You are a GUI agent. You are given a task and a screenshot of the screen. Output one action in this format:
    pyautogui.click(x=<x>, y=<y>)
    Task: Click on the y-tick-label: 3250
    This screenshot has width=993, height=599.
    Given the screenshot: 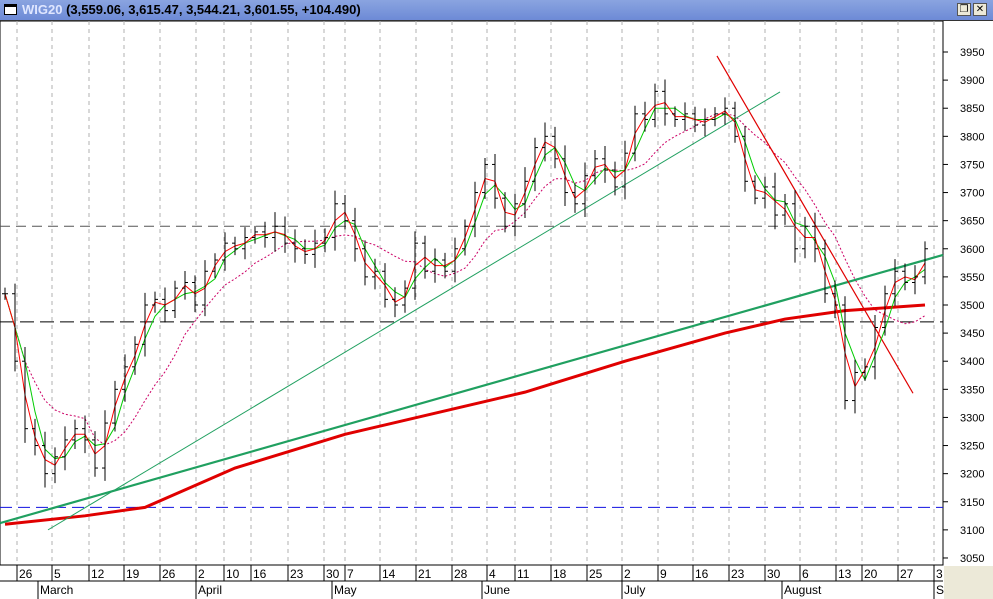 What is the action you would take?
    pyautogui.click(x=972, y=447)
    